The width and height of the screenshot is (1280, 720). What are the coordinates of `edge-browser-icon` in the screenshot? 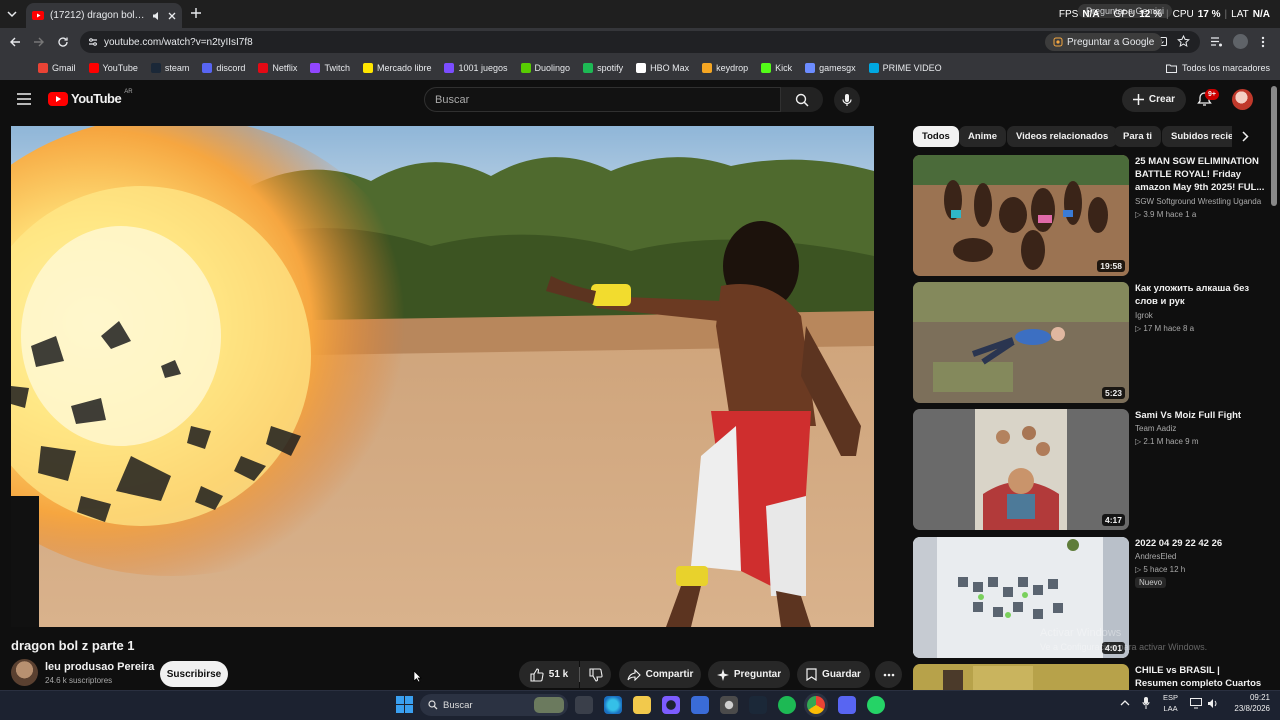 It's located at (613, 705).